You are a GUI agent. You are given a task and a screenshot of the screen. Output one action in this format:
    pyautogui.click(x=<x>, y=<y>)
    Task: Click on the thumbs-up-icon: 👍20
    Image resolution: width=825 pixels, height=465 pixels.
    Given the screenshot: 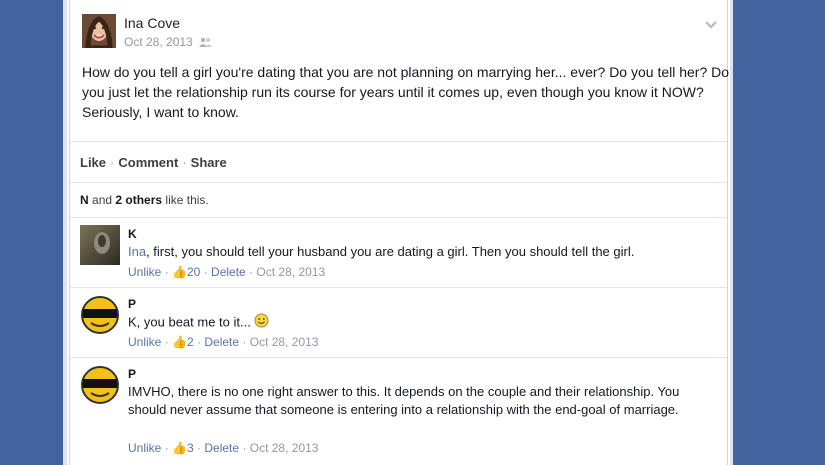 What is the action you would take?
    pyautogui.click(x=186, y=272)
    